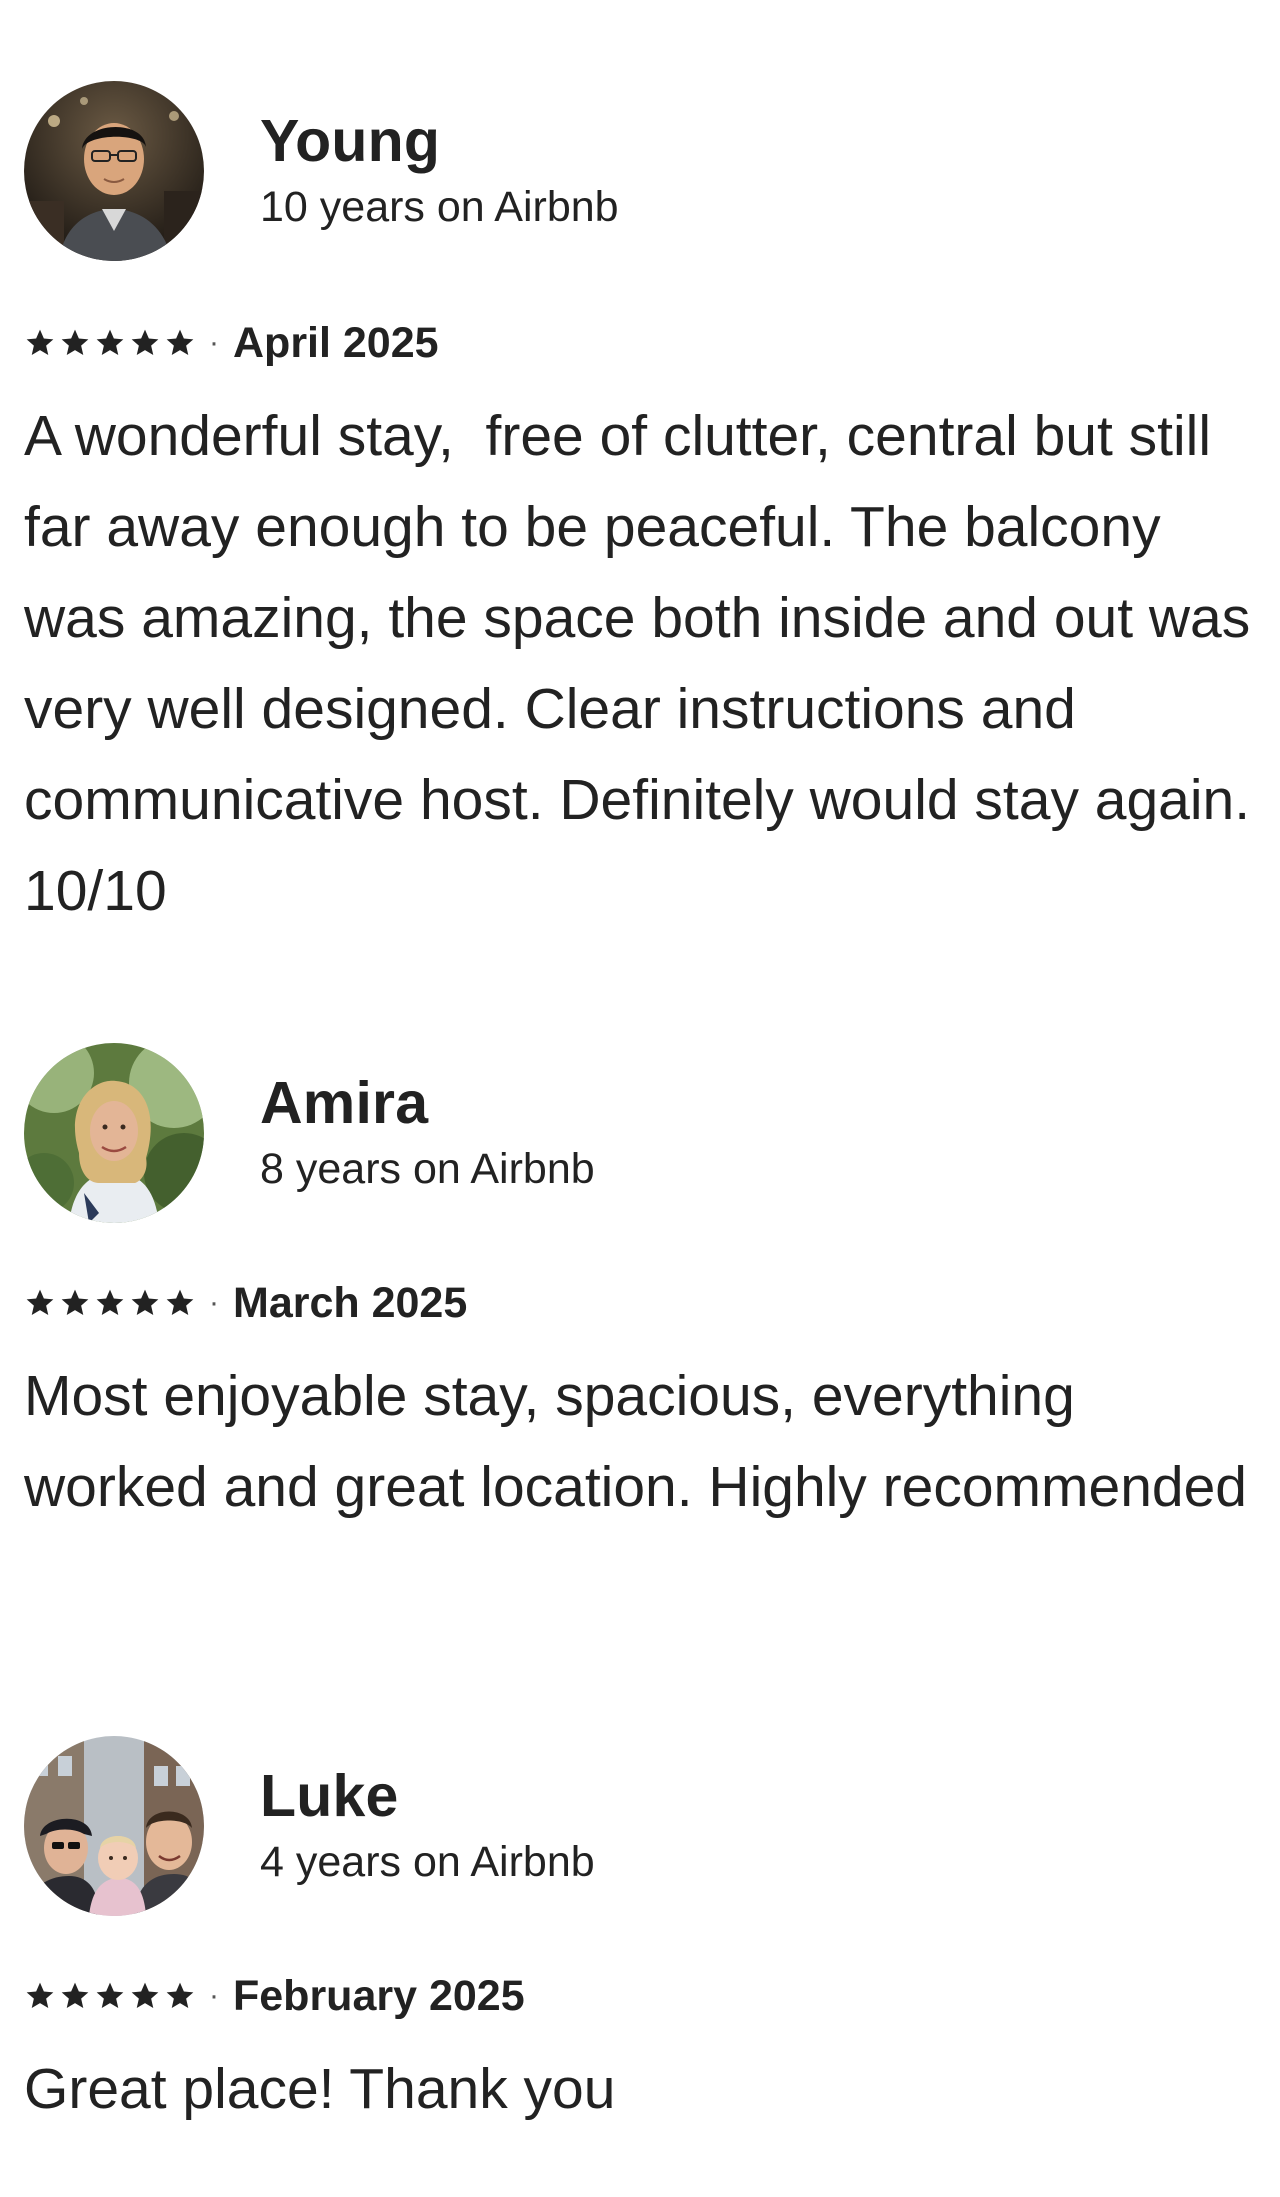 Image resolution: width=1280 pixels, height=2197 pixels. What do you see at coordinates (640, 1826) in the screenshot?
I see `reviewer-header: Luke 4 years on Airbnb` at bounding box center [640, 1826].